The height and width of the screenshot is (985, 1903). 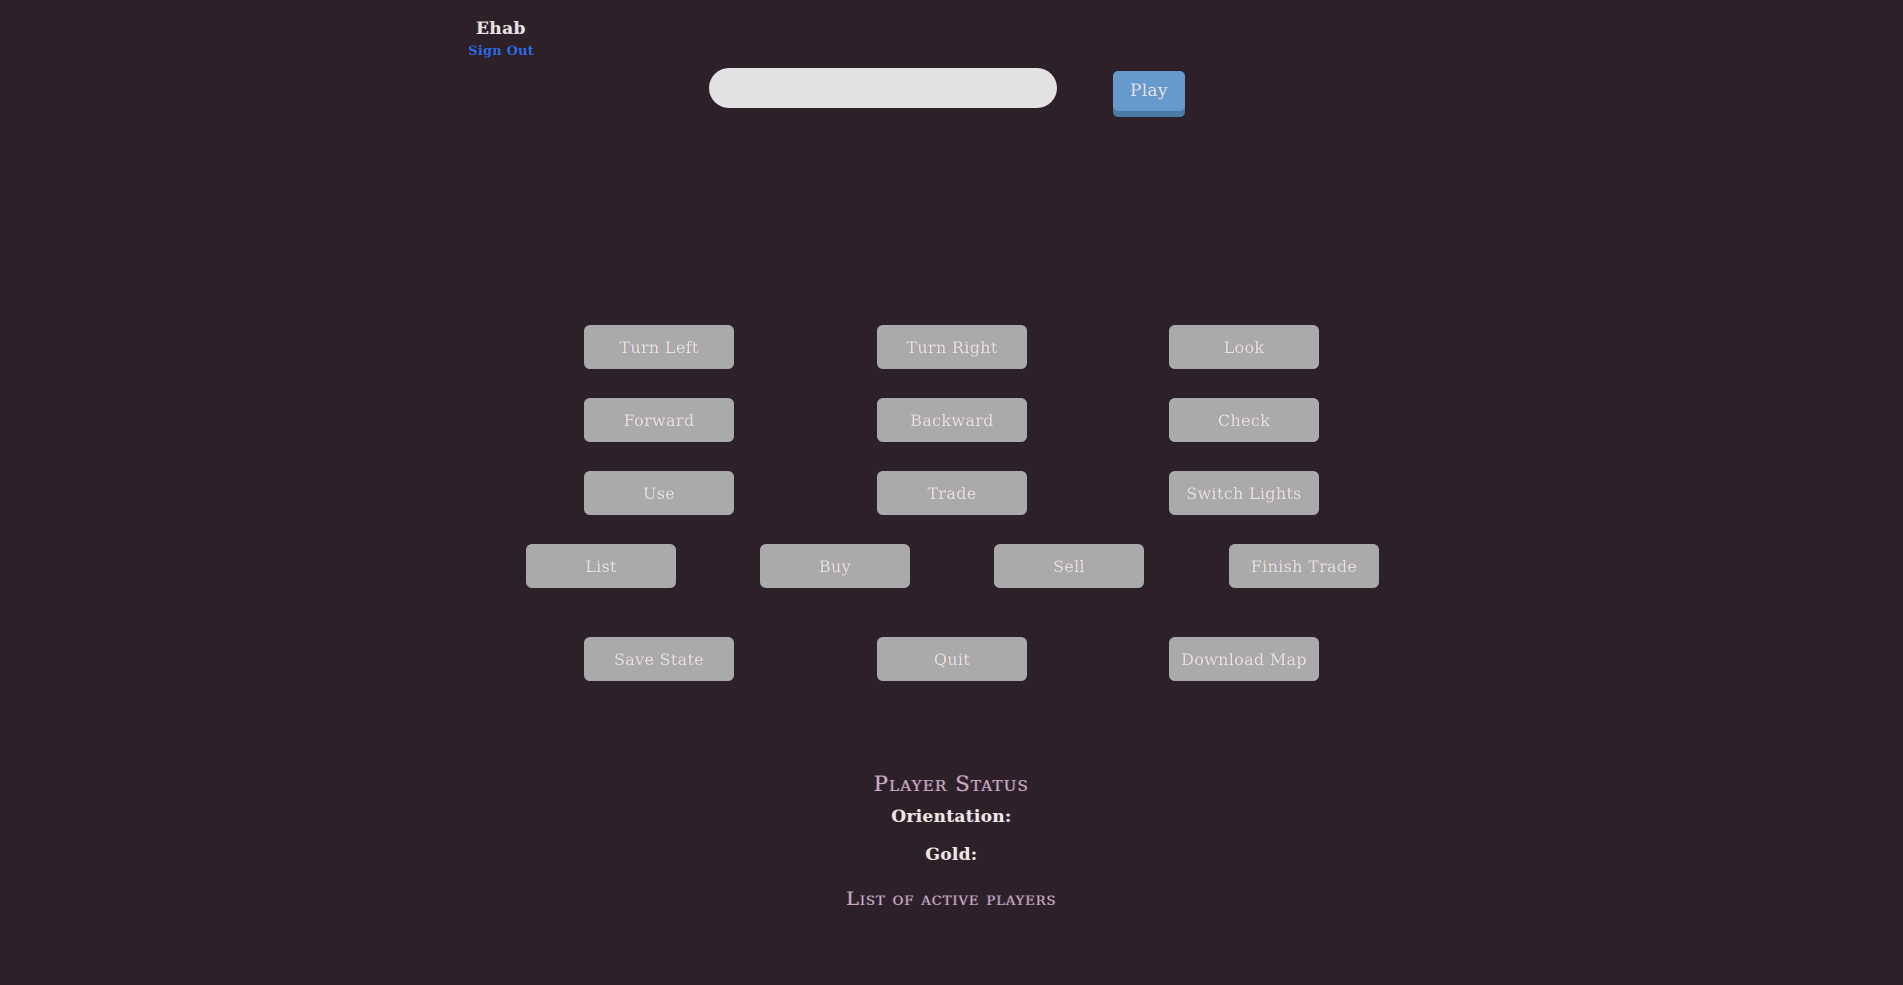 What do you see at coordinates (951, 784) in the screenshot?
I see `player-status-heading: Player Status` at bounding box center [951, 784].